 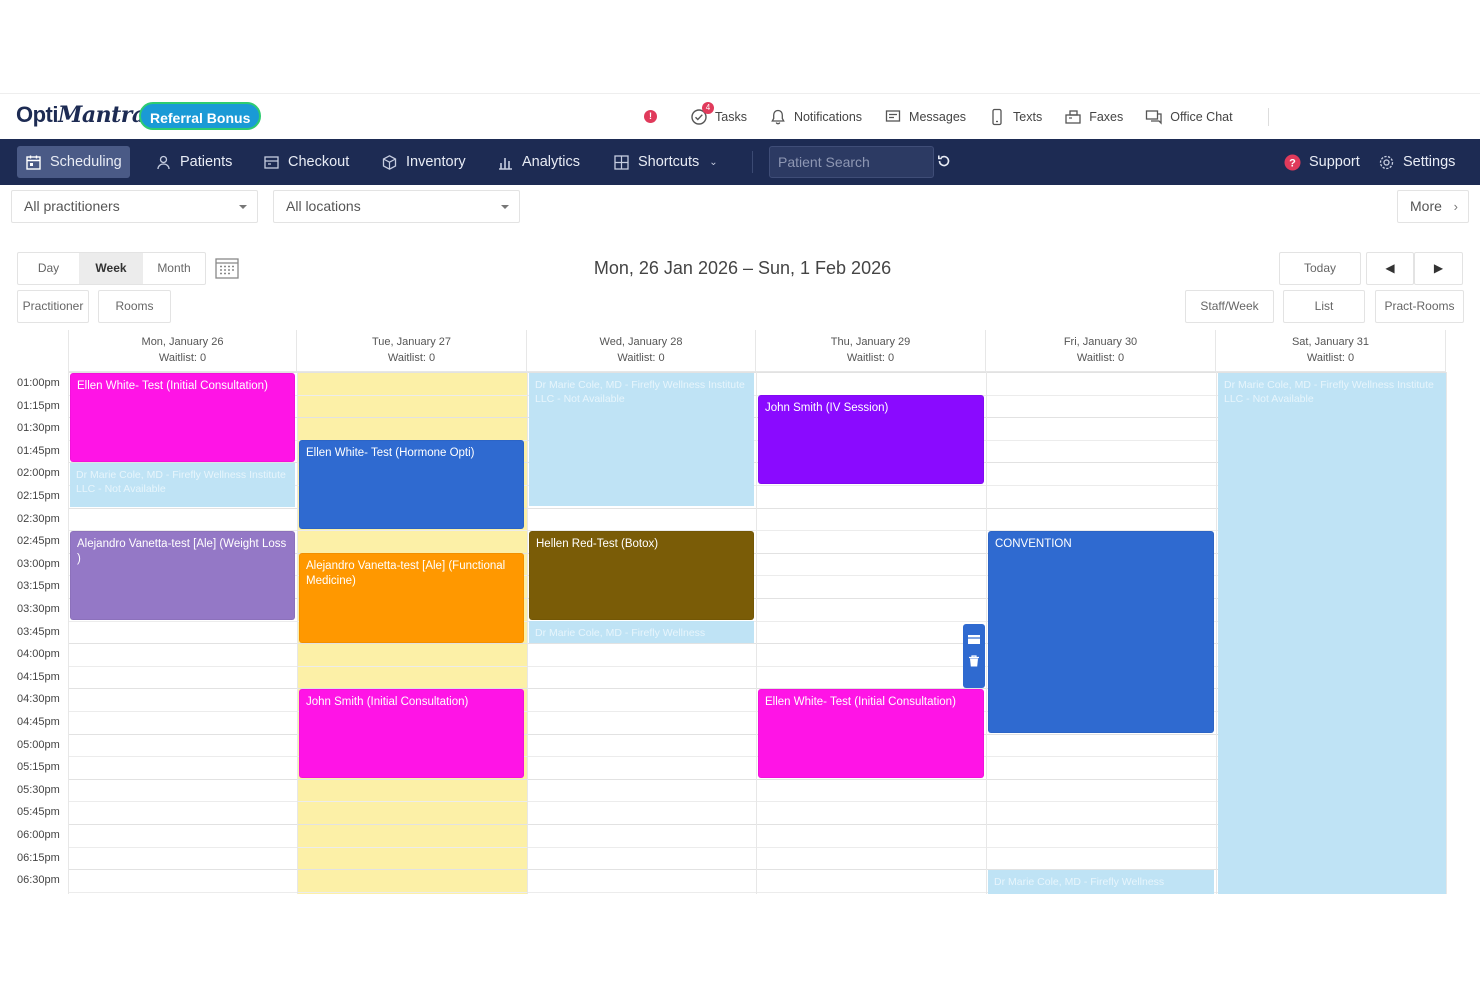 I want to click on nav-scheduling: Scheduling, so click(x=73, y=162).